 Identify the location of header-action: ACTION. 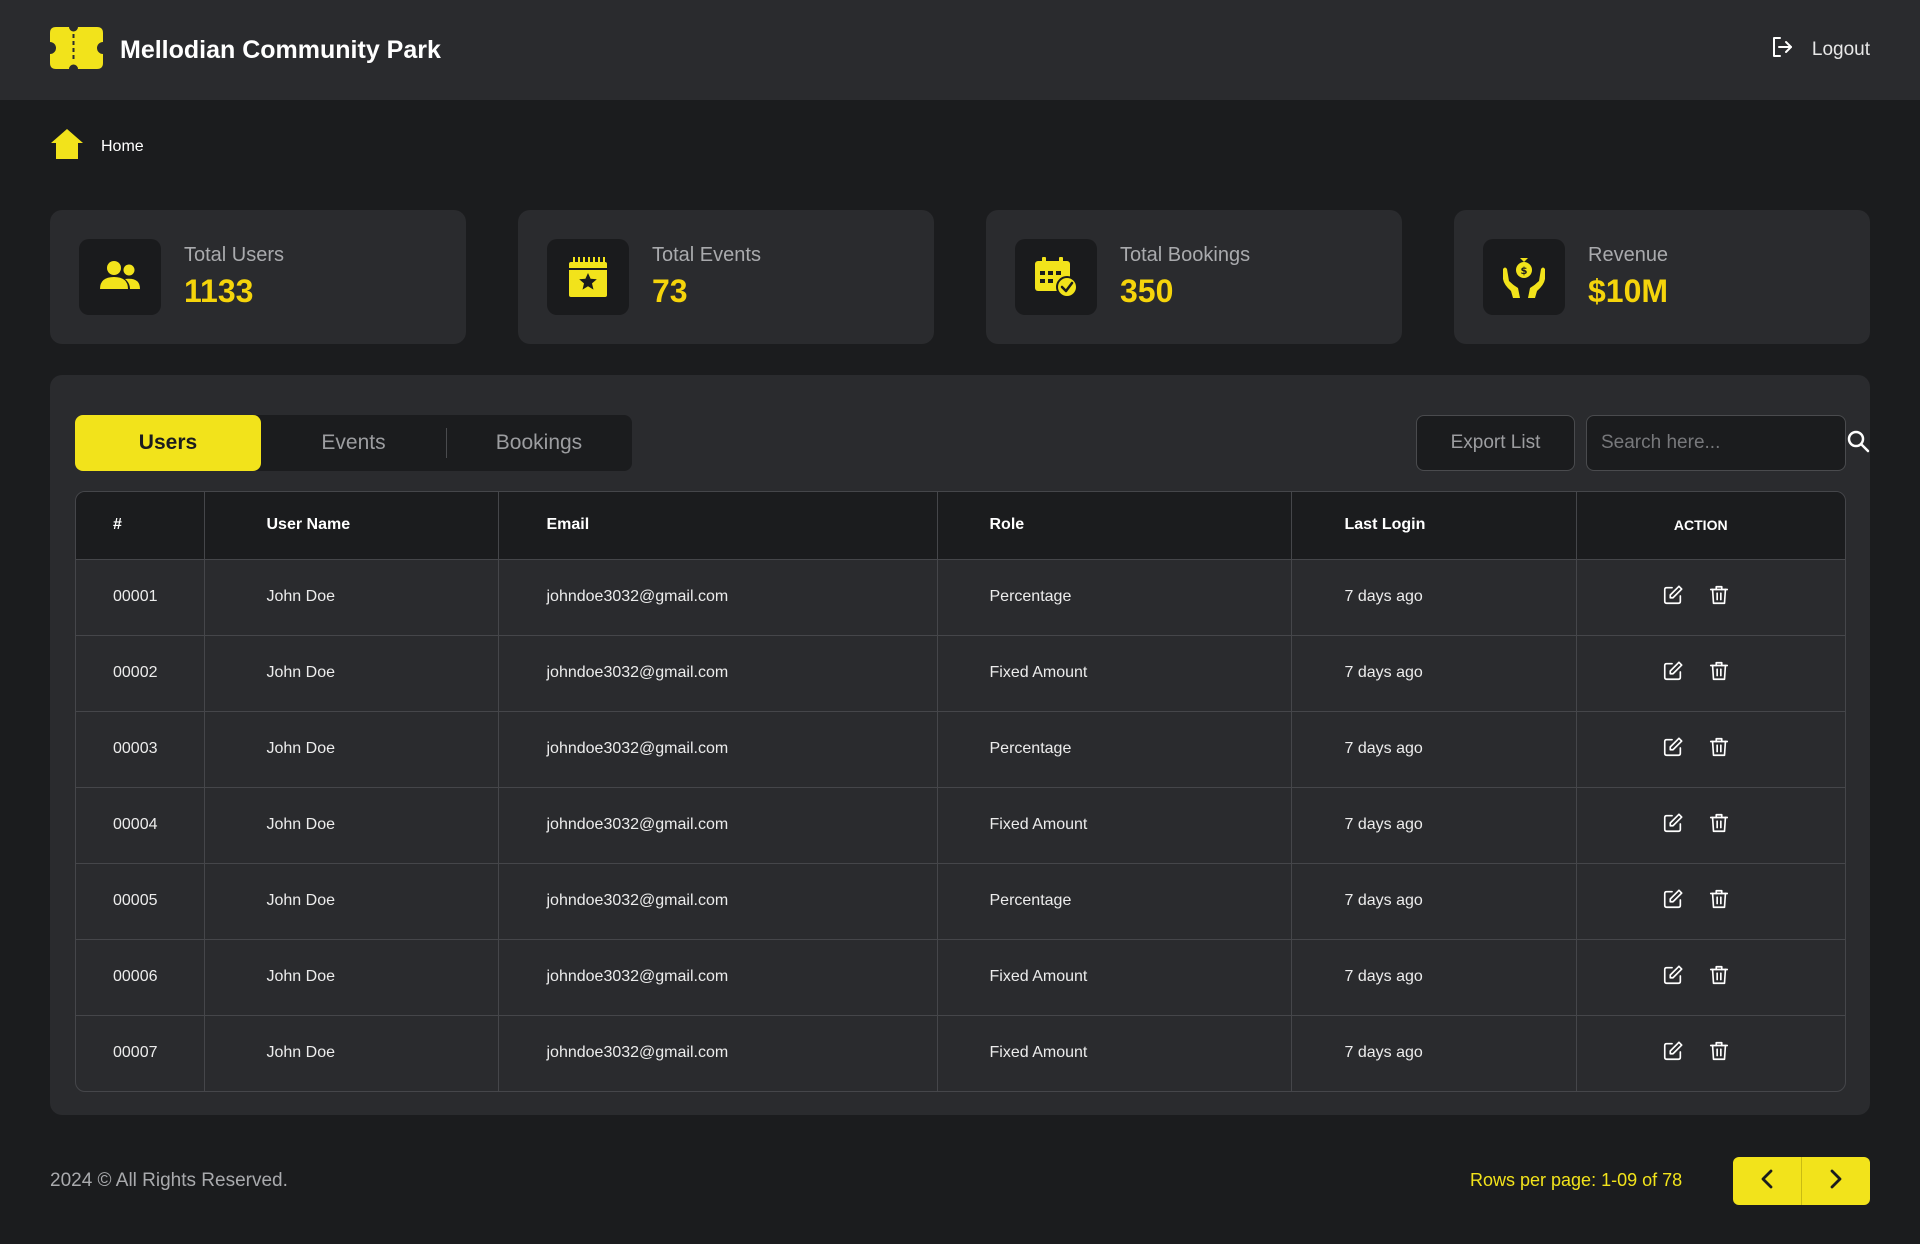
(1710, 525).